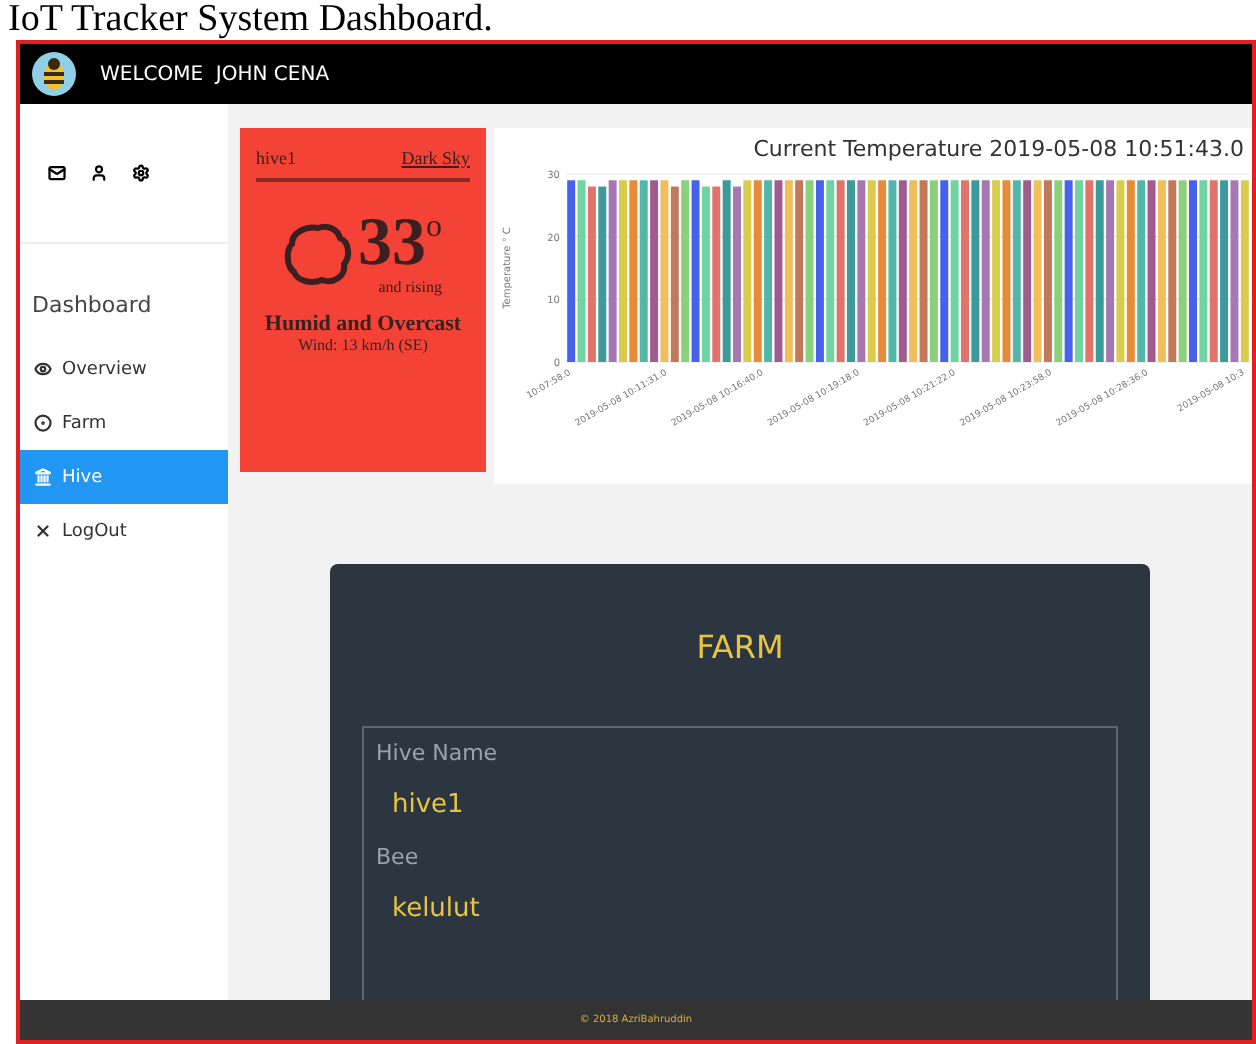 The width and height of the screenshot is (1256, 1044). Describe the element at coordinates (54, 74) in the screenshot. I see `bee-logo` at that location.